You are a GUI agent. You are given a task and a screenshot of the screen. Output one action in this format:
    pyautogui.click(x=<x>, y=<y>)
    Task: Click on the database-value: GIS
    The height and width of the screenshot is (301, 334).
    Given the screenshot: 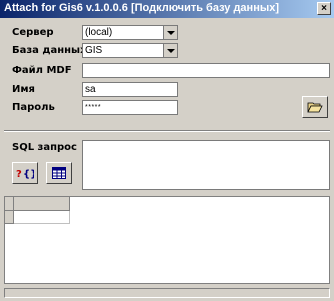 What is the action you would take?
    pyautogui.click(x=94, y=50)
    